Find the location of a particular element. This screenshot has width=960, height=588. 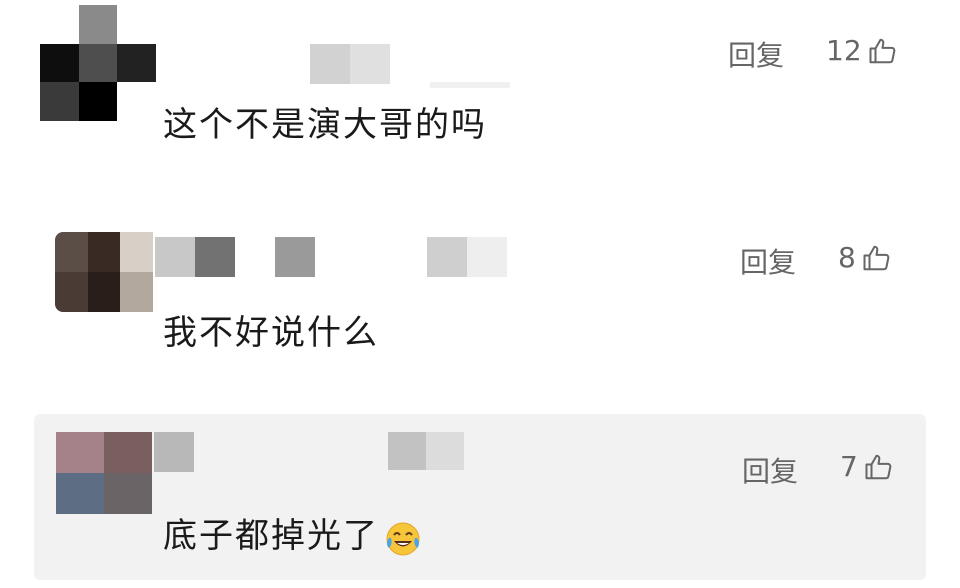

like-count: 7 is located at coordinates (849, 466).